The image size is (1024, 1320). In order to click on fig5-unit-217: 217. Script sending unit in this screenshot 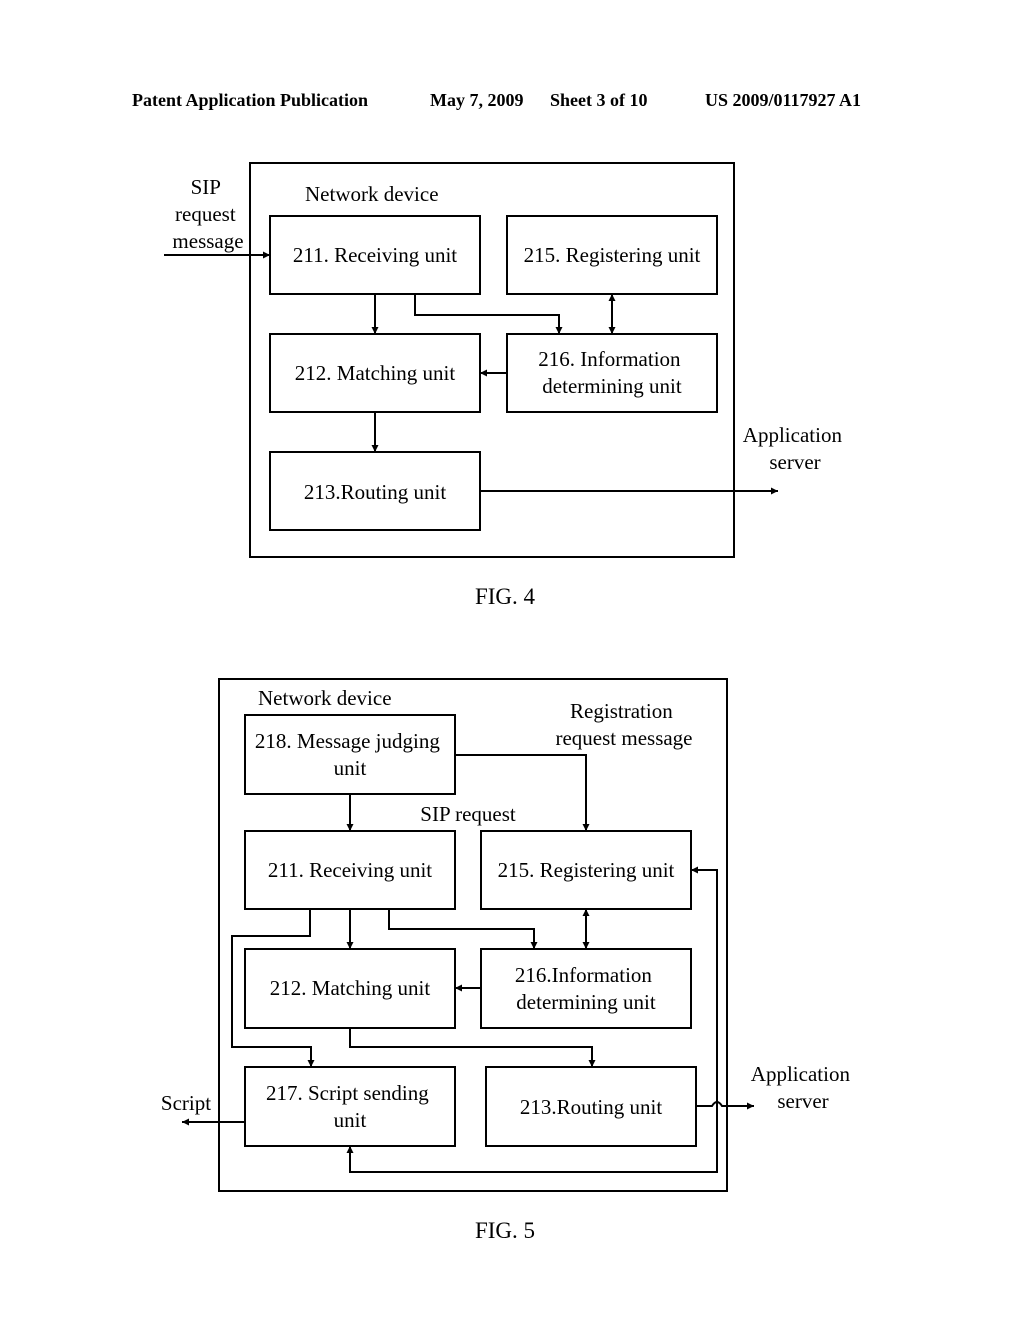, I will do `click(350, 1106)`.